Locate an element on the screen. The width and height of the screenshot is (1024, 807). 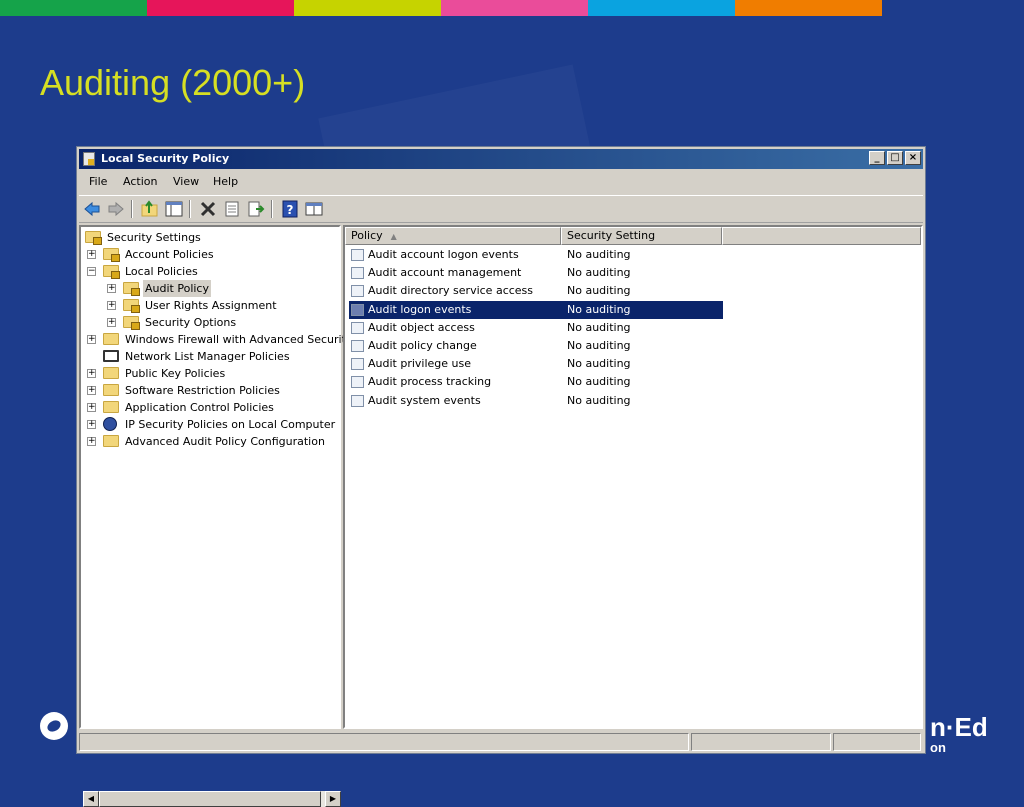
list-row: Audit object access No auditing is located at coordinates (536, 328).